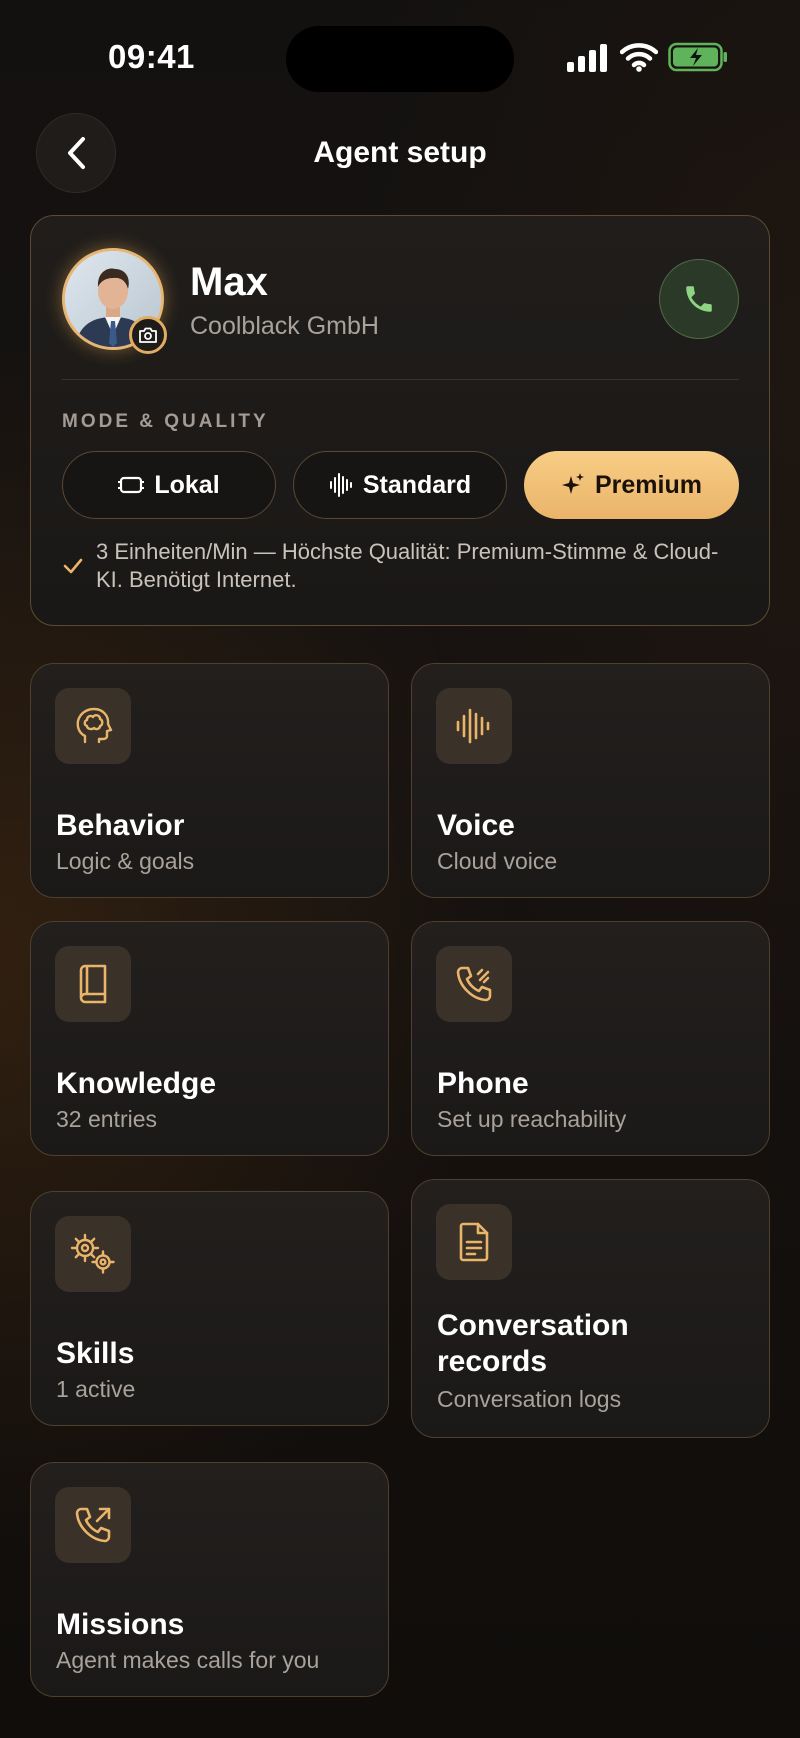 The width and height of the screenshot is (800, 1738). What do you see at coordinates (590, 1308) in the screenshot?
I see `tile-conversation-records: Conversation records Conversation logs` at bounding box center [590, 1308].